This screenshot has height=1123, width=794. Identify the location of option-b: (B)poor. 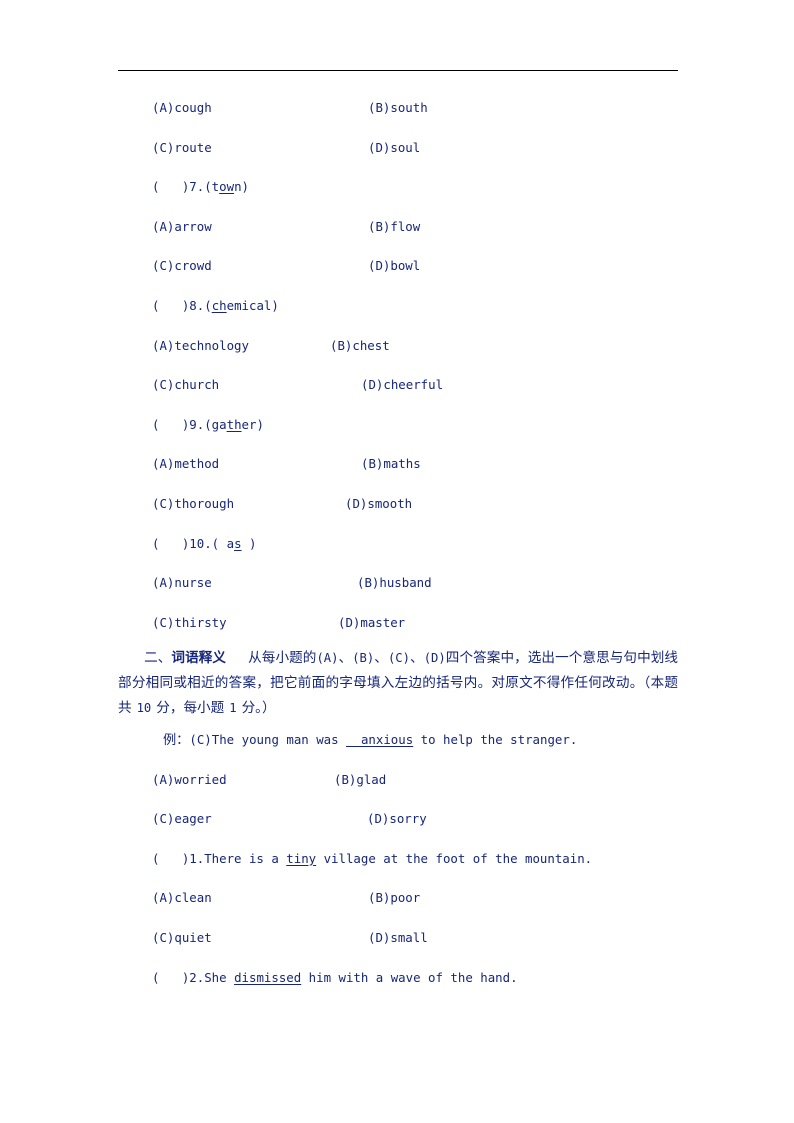
(394, 898).